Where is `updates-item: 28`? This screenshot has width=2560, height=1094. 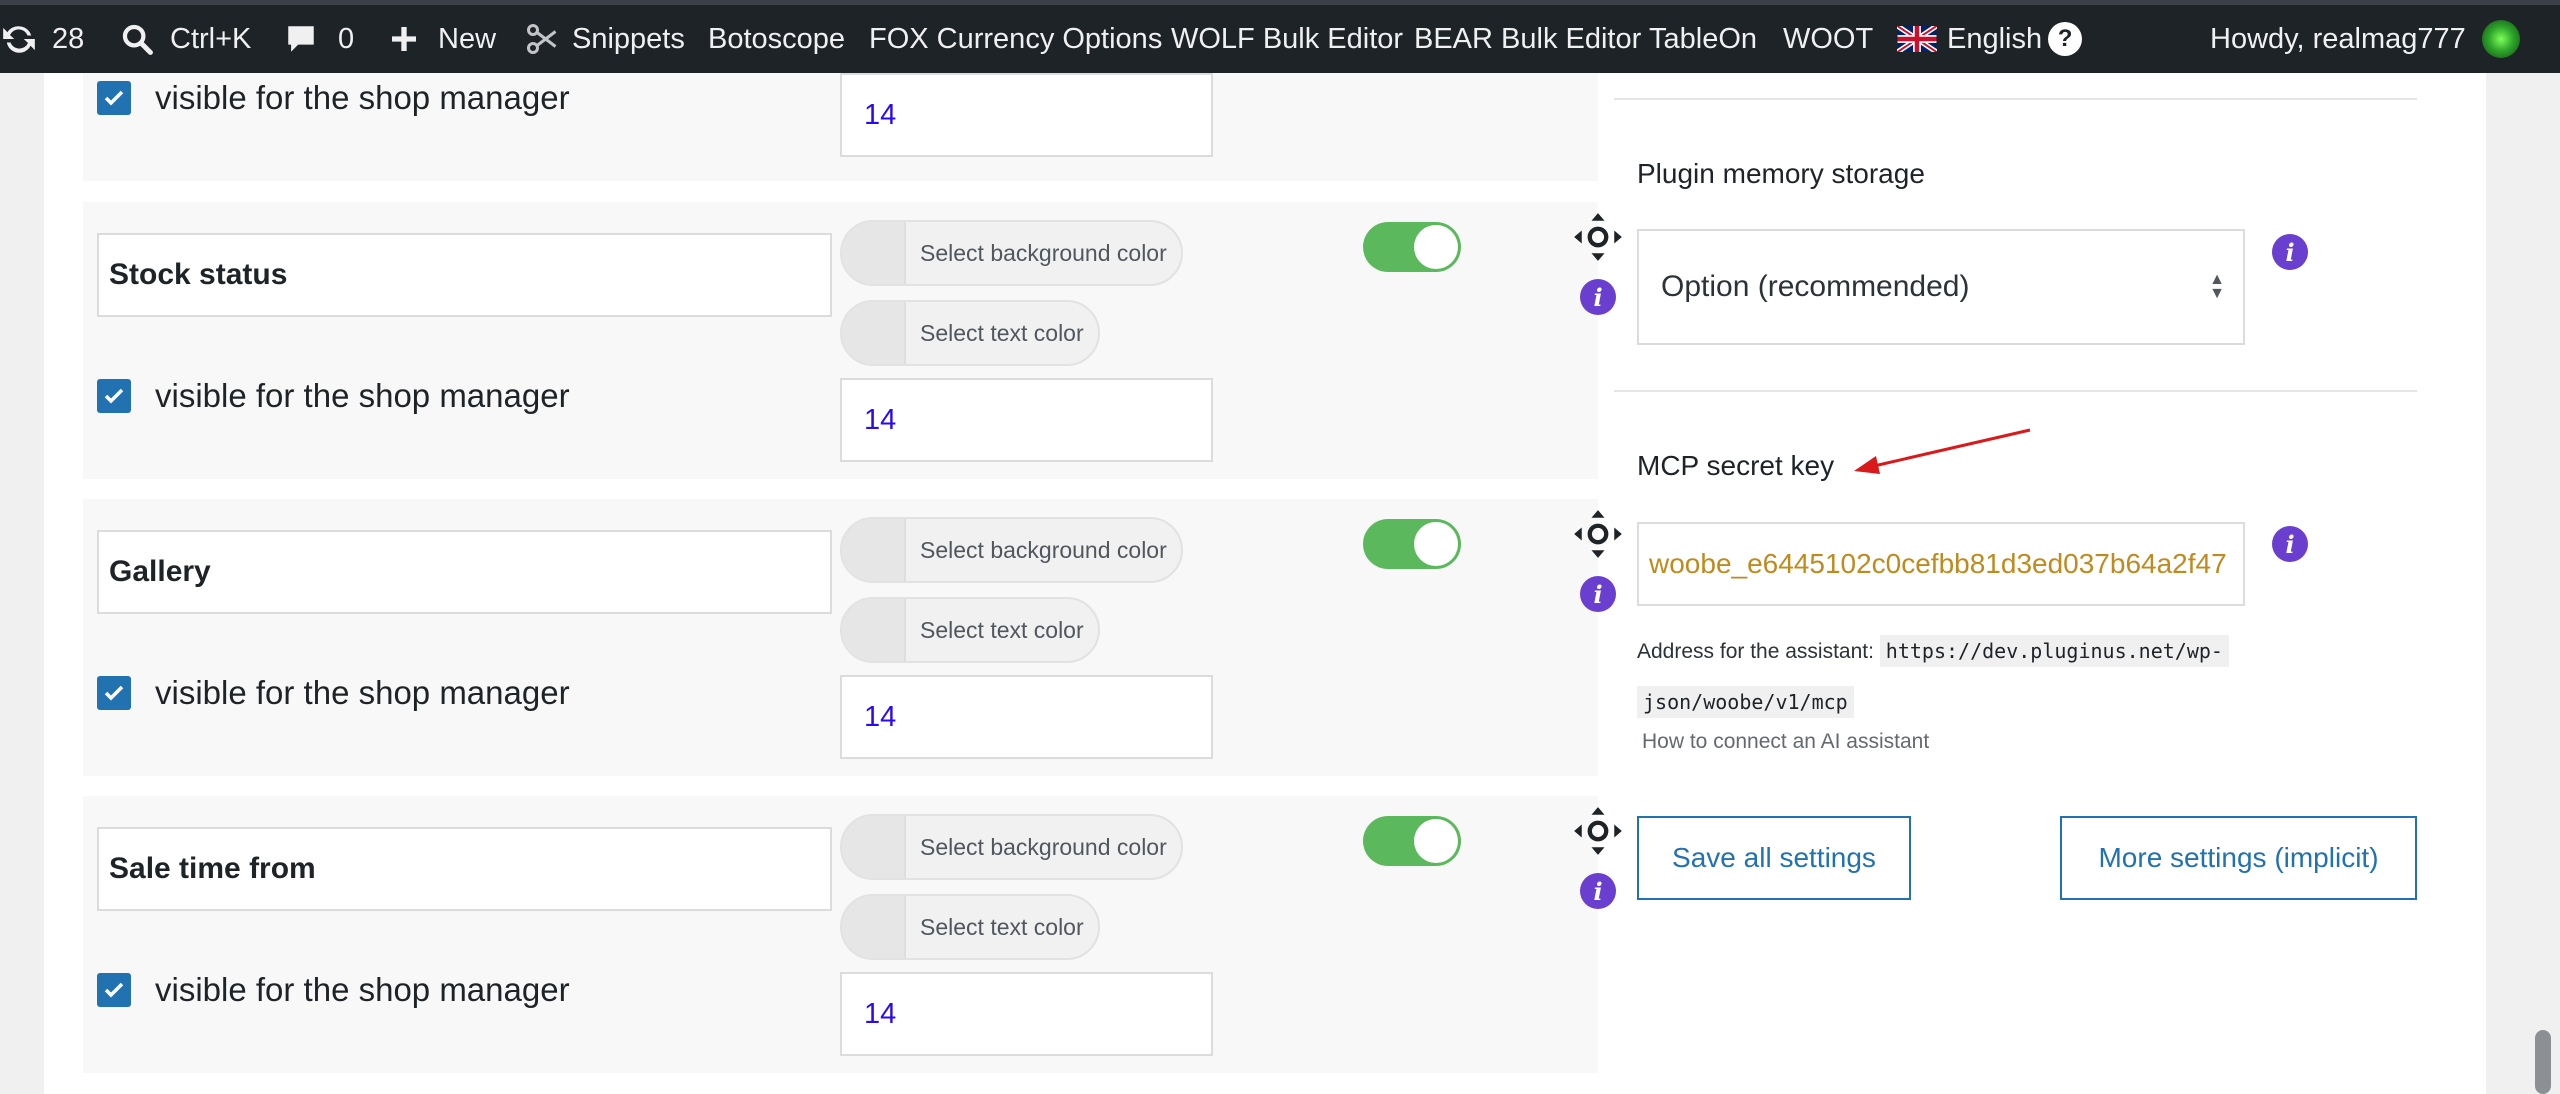 updates-item: 28 is located at coordinates (42, 39).